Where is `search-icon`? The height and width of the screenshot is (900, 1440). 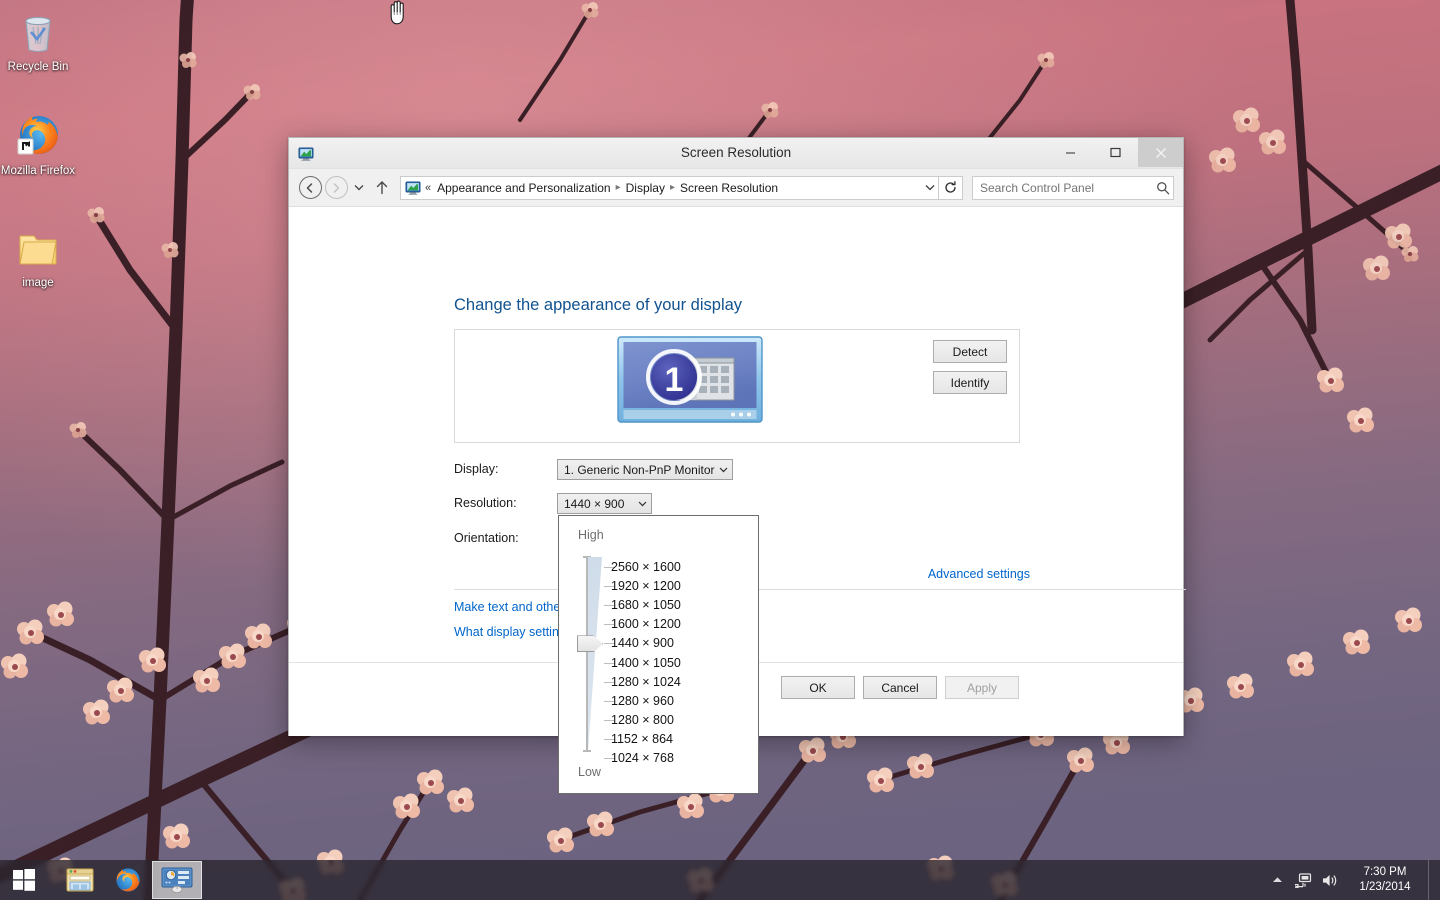
search-icon is located at coordinates (1163, 188).